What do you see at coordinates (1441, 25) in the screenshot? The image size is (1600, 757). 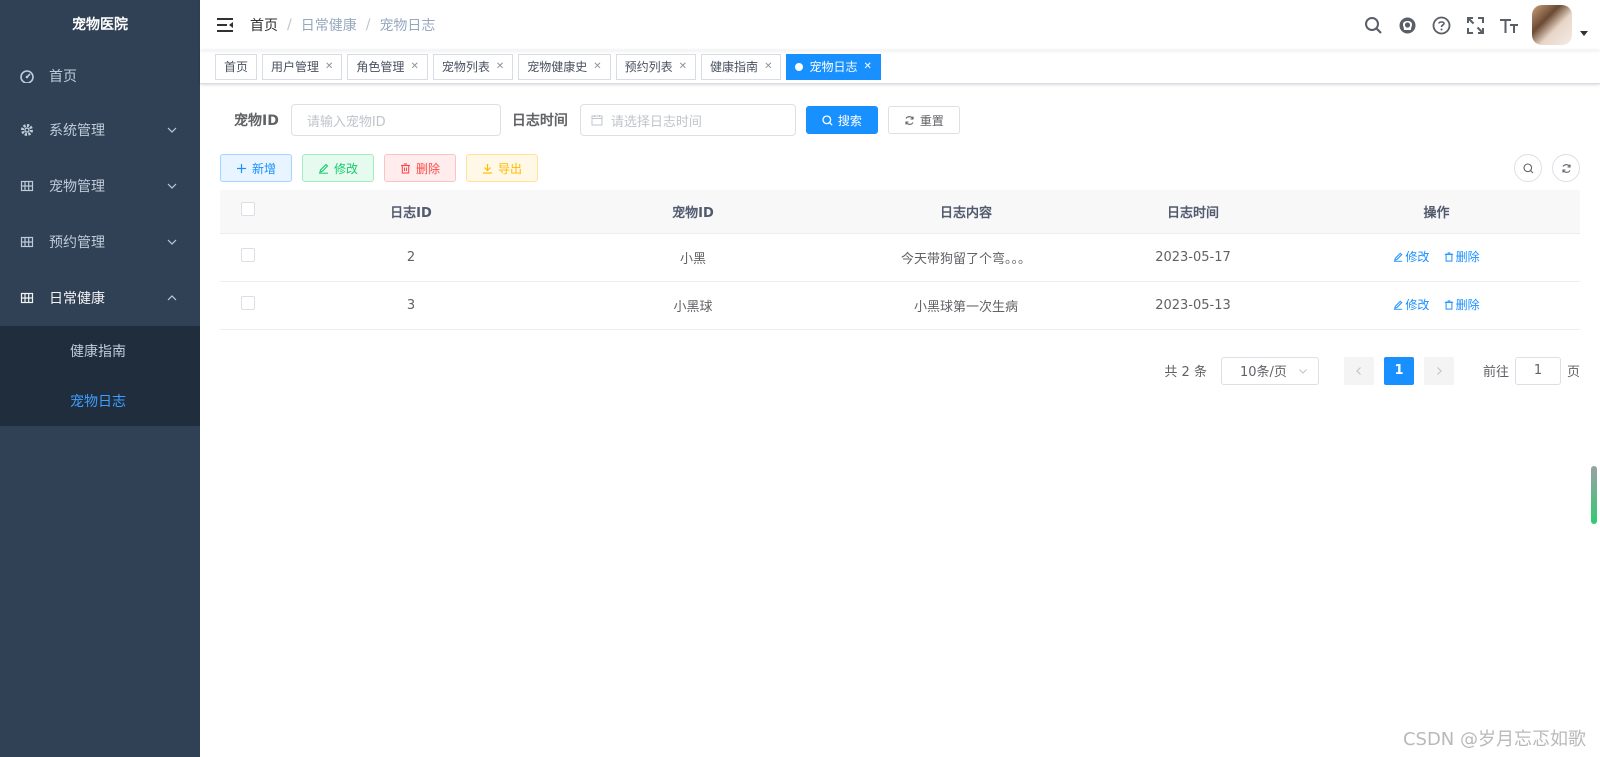 I see `help-icon` at bounding box center [1441, 25].